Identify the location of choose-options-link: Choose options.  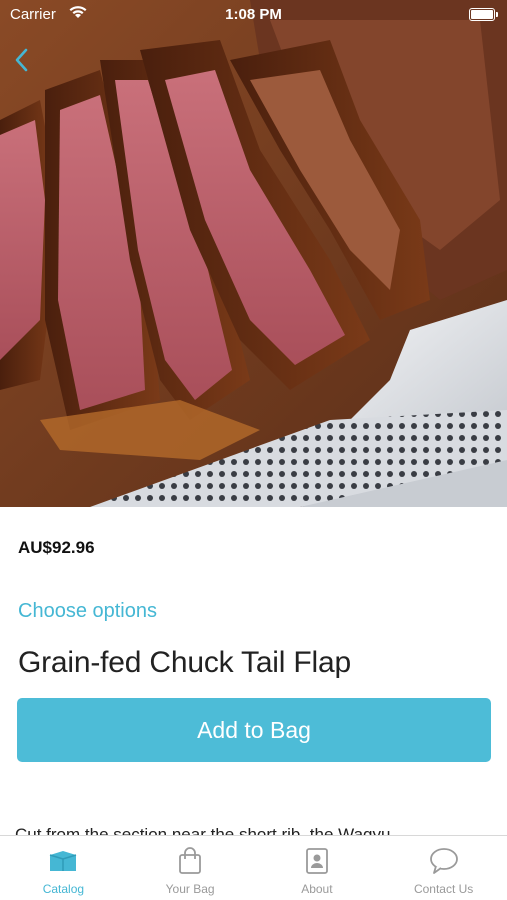
(87, 611).